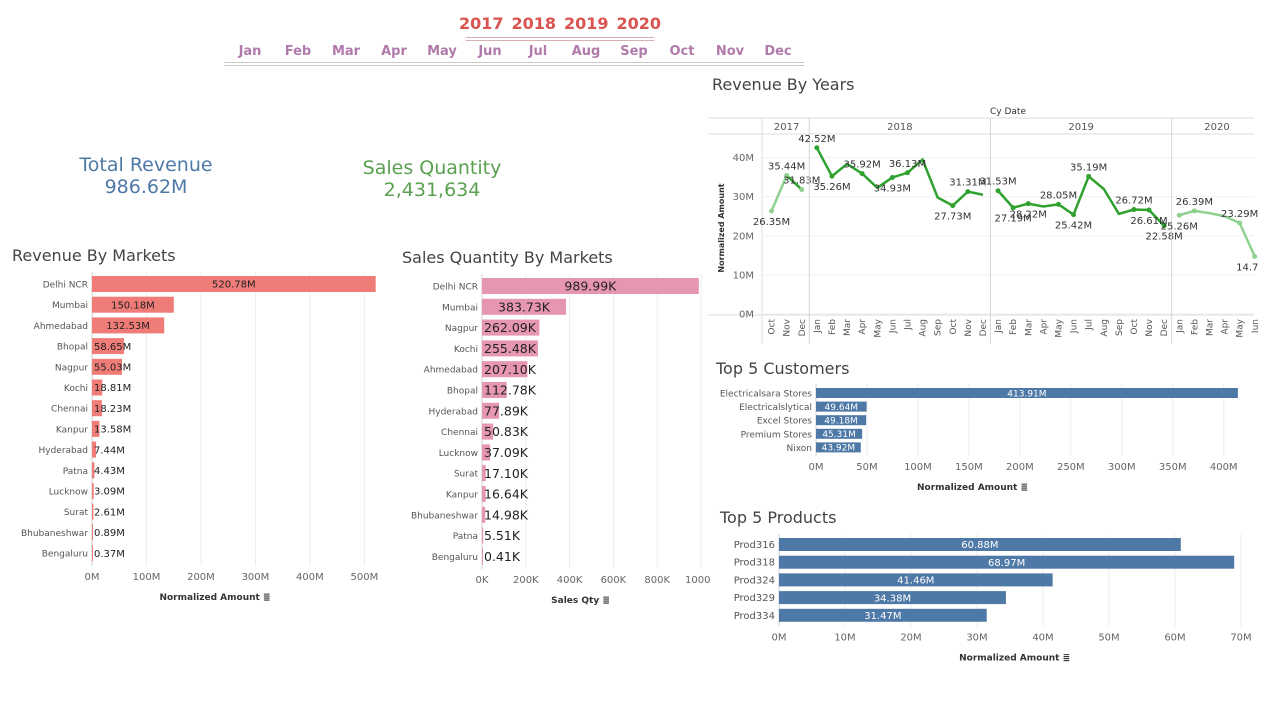 Image resolution: width=1280 pixels, height=720 pixels. Describe the element at coordinates (730, 53) in the screenshot. I see `month-filter-nov: Nov` at that location.